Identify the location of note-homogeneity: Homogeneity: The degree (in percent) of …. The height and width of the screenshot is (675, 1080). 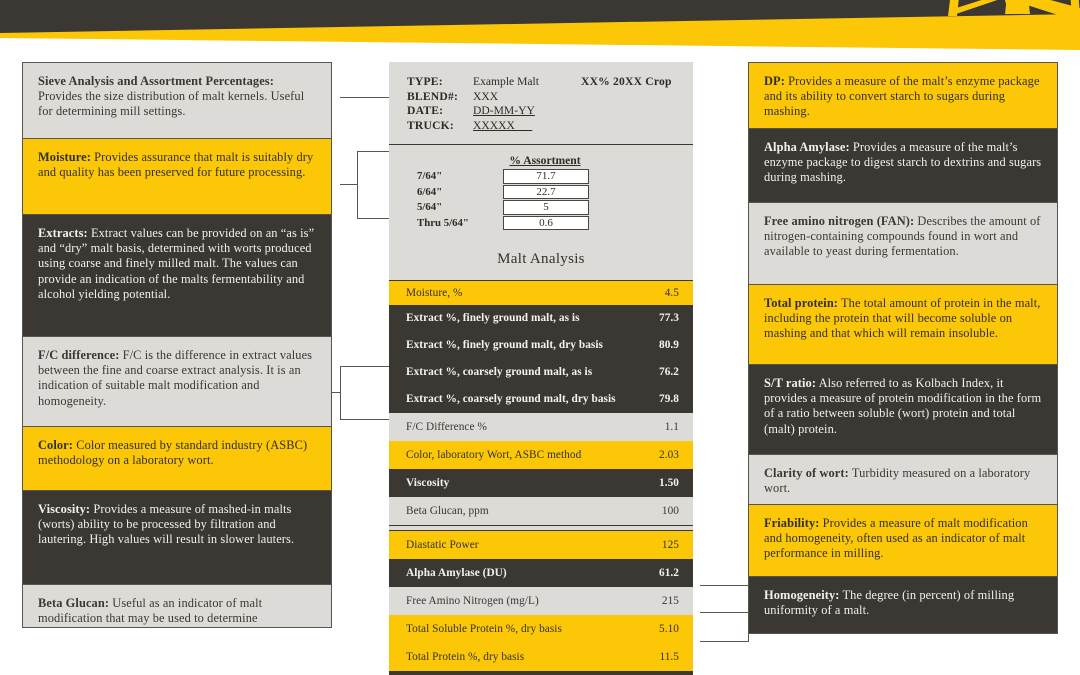
(903, 605).